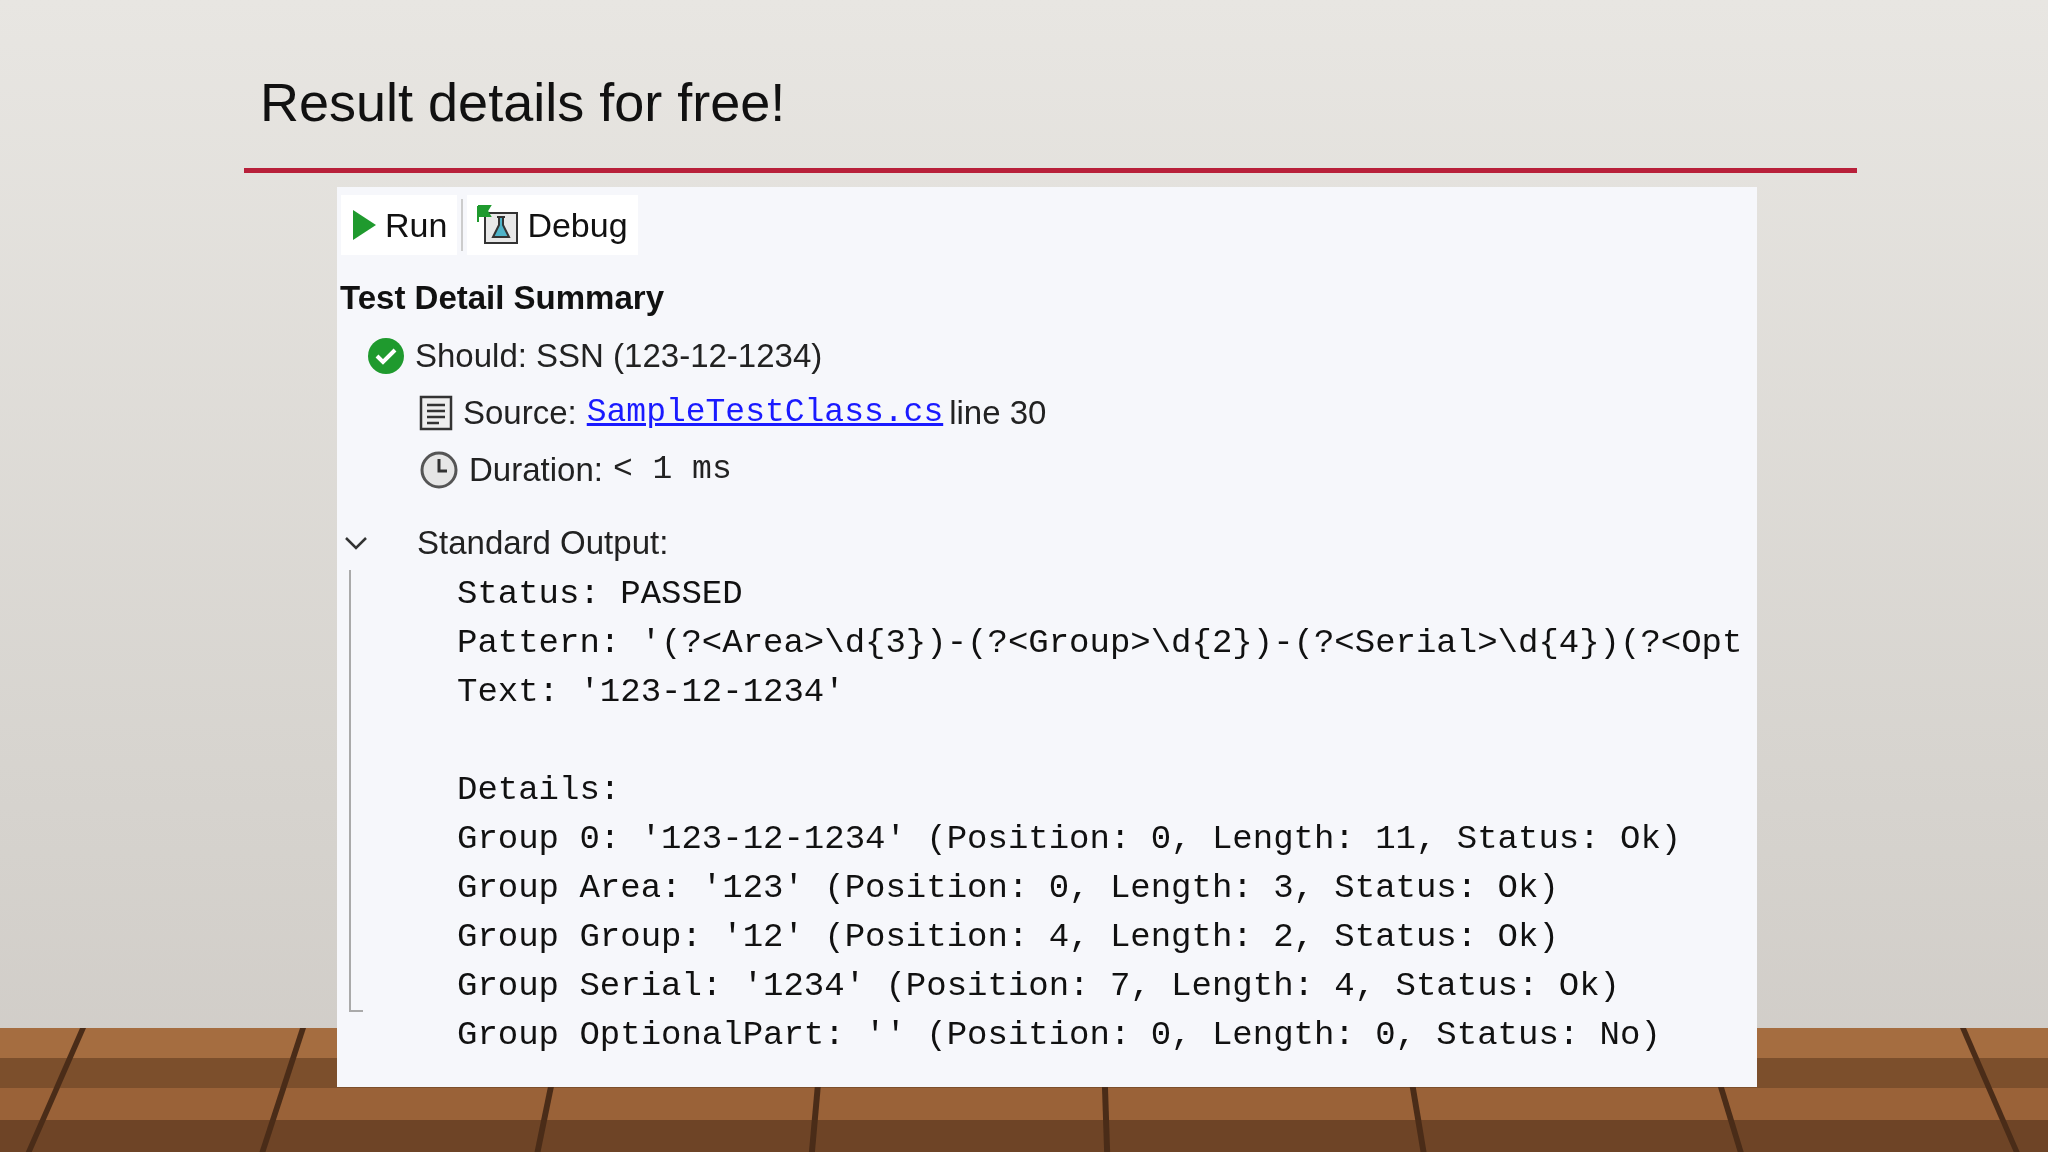 Image resolution: width=2048 pixels, height=1152 pixels. I want to click on source-label: Source:, so click(520, 412).